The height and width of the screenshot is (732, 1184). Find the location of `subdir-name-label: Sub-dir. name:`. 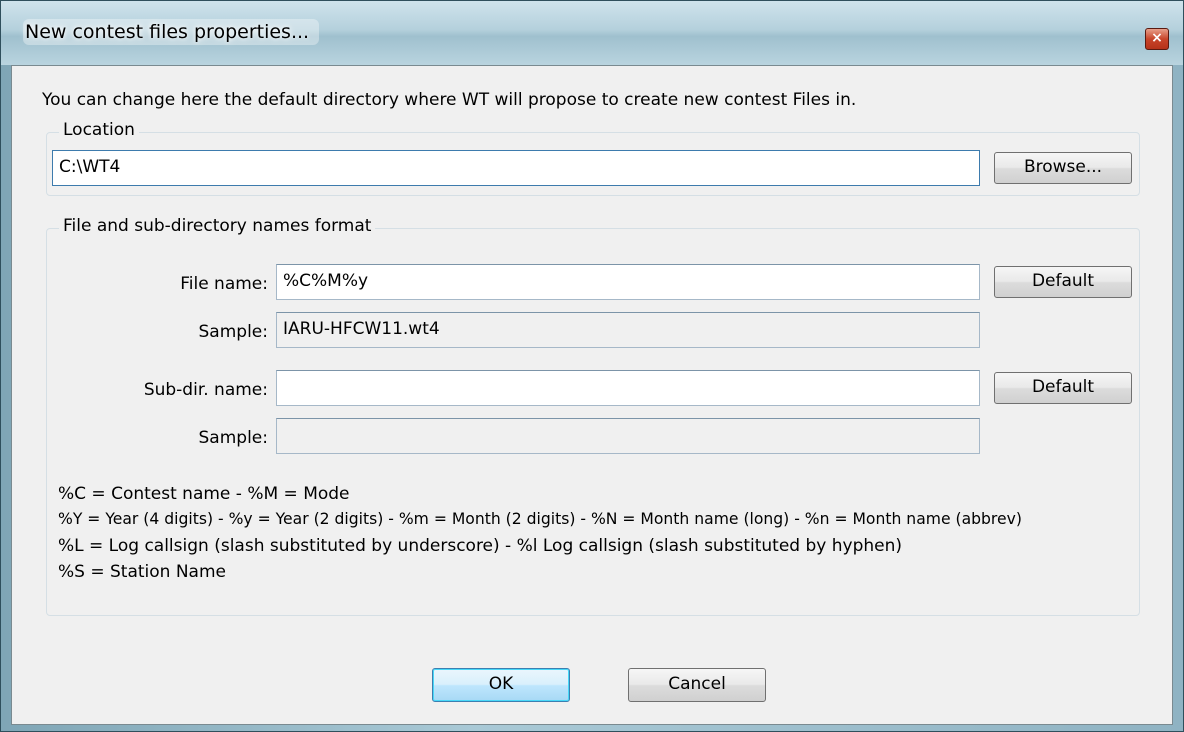

subdir-name-label: Sub-dir. name: is located at coordinates (205, 390).